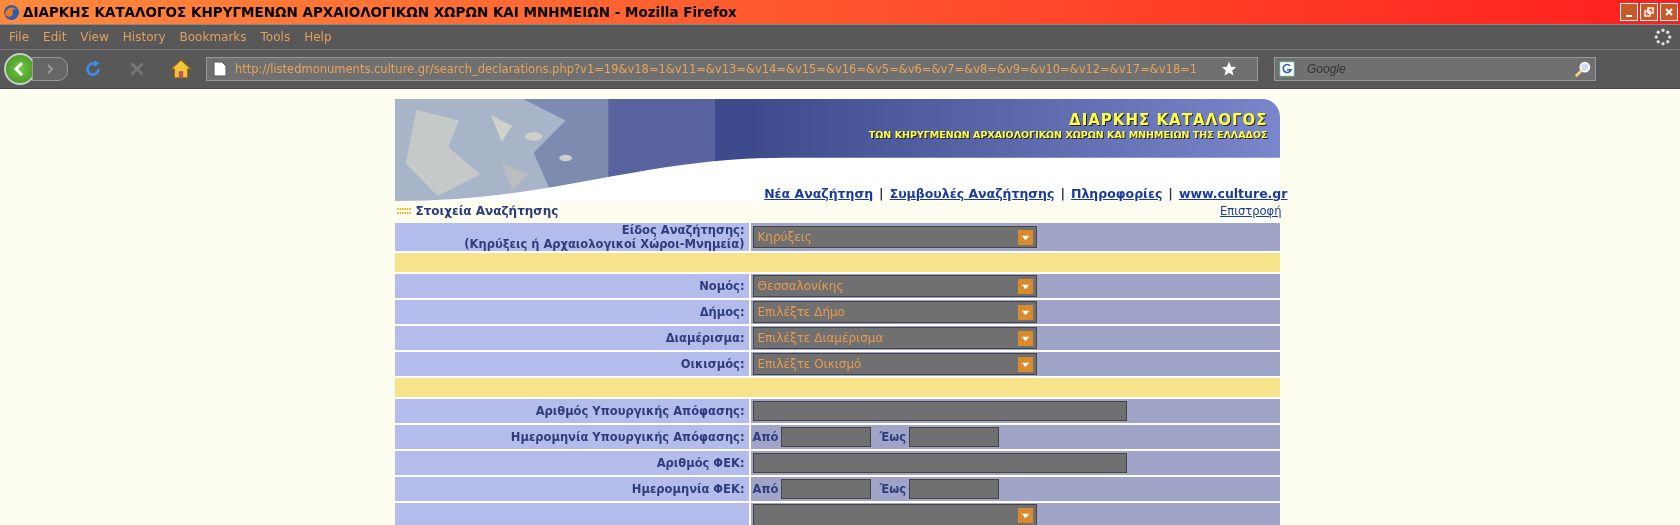 The width and height of the screenshot is (1680, 525). I want to click on menu-item: History, so click(144, 37).